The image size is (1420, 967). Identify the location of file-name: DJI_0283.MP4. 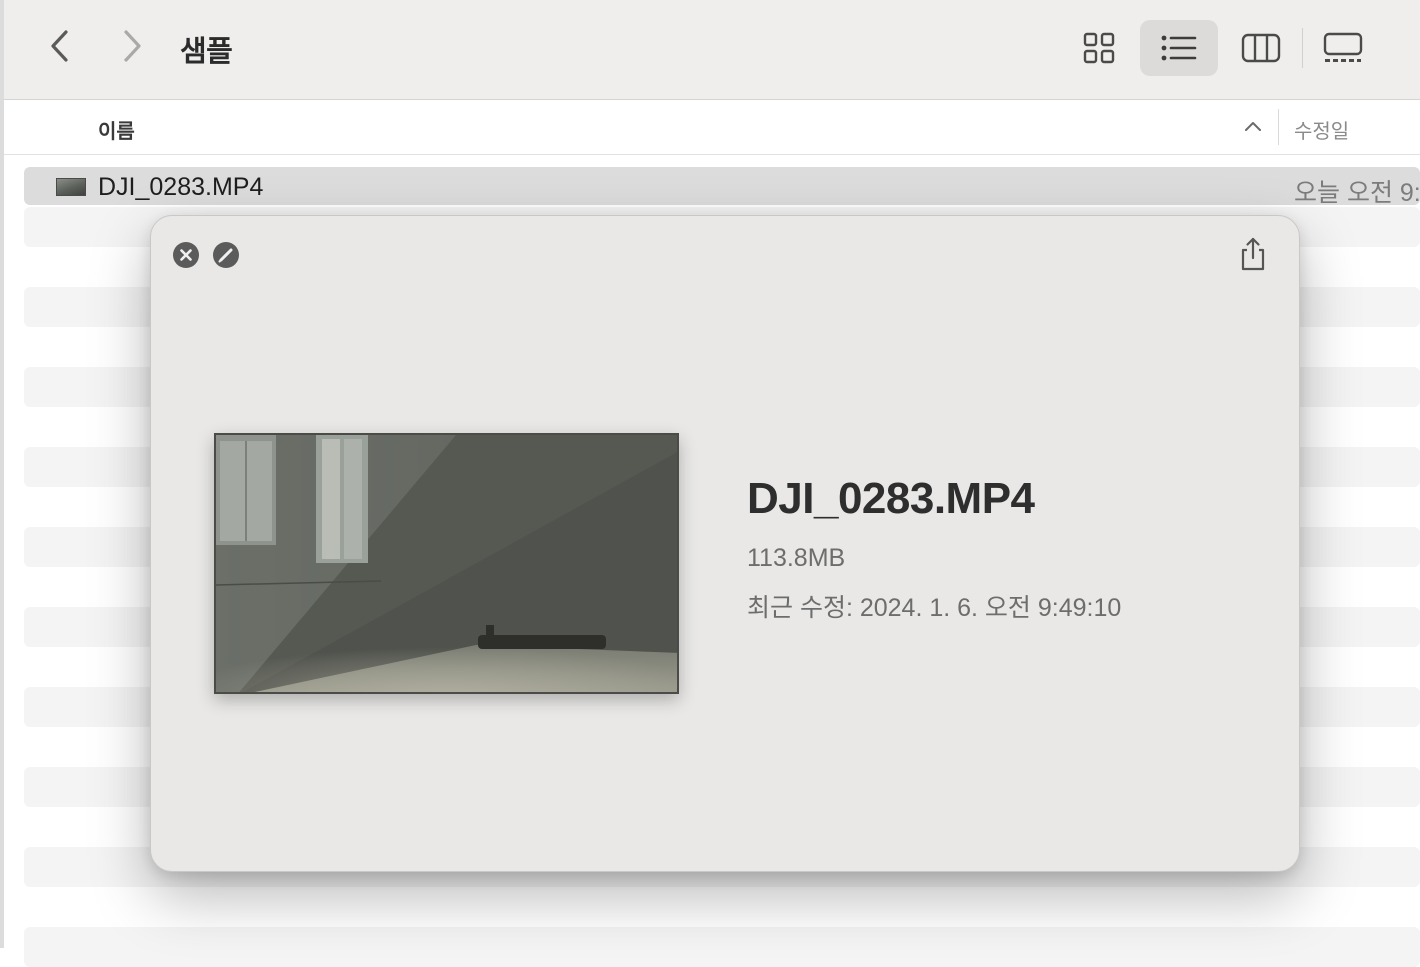
(181, 187).